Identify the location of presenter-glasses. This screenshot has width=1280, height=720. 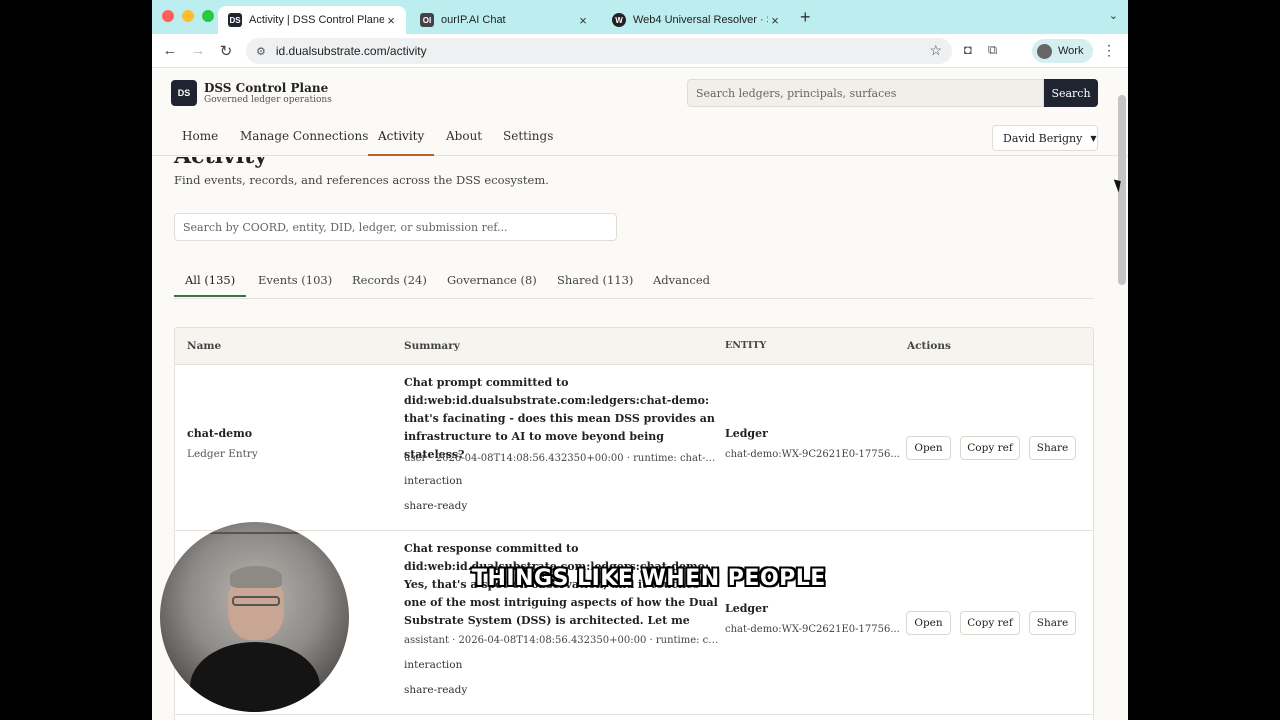
(256, 601).